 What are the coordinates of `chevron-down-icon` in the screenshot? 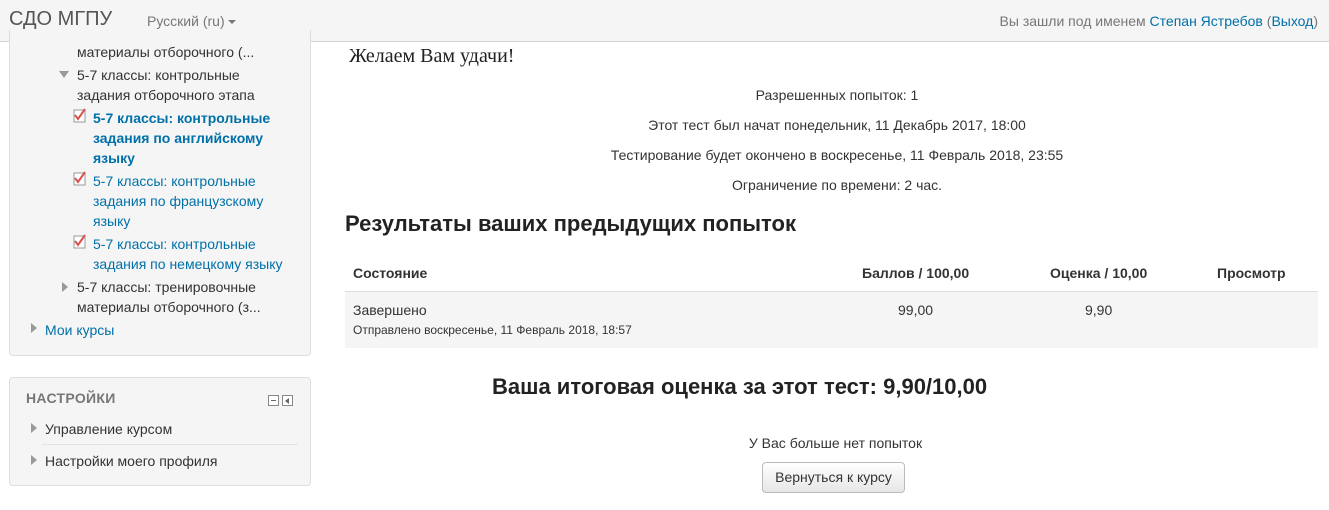 It's located at (231, 22).